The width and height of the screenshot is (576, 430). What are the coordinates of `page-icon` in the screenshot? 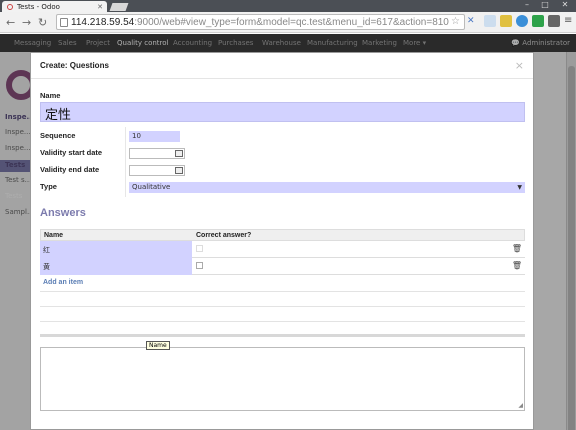 It's located at (64, 22).